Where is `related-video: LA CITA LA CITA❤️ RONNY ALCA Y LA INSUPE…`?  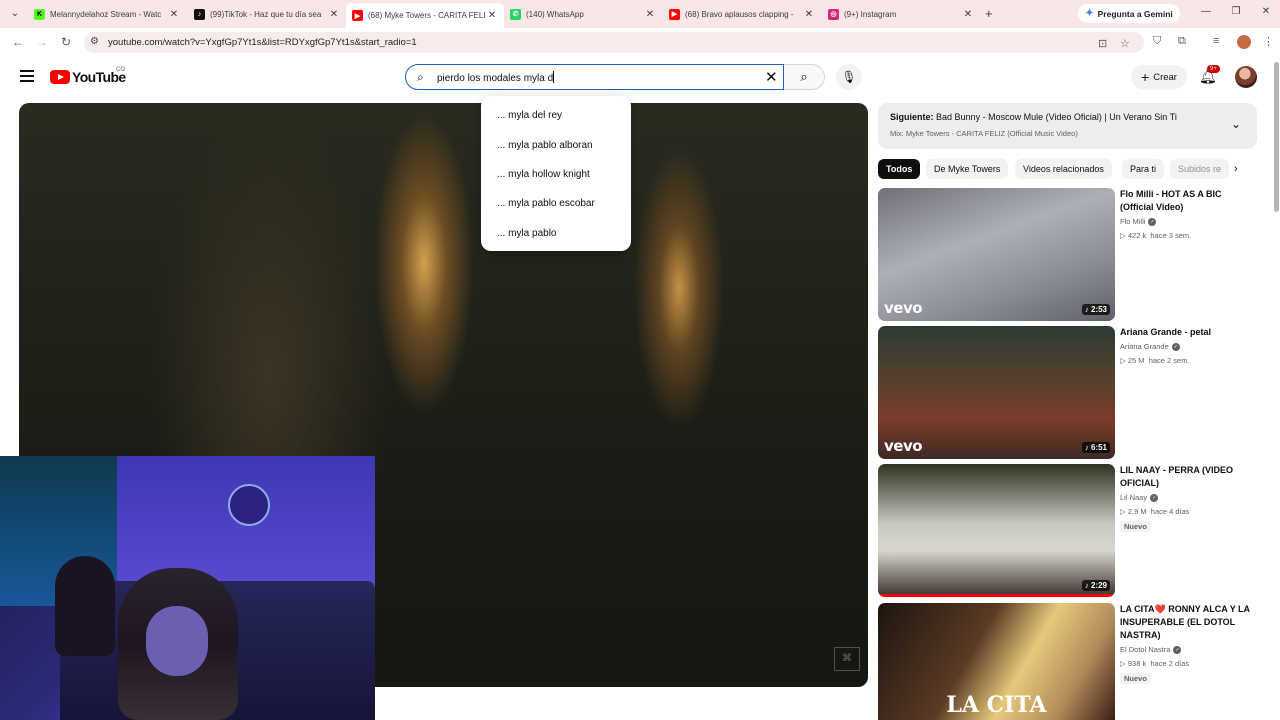
related-video: LA CITA LA CITA❤️ RONNY ALCA Y LA INSUPE… is located at coordinates (1067, 661).